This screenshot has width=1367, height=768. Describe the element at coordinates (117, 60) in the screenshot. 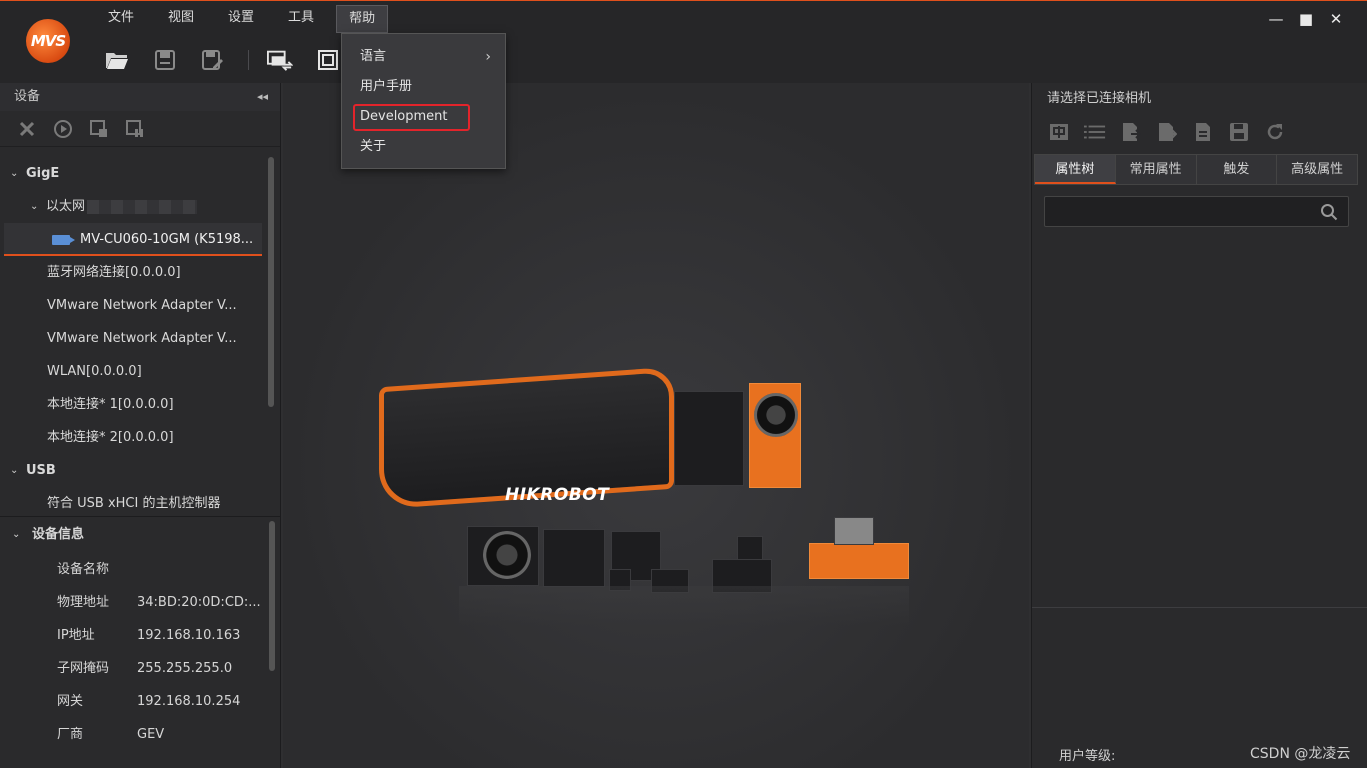

I see `open-folder-icon` at that location.